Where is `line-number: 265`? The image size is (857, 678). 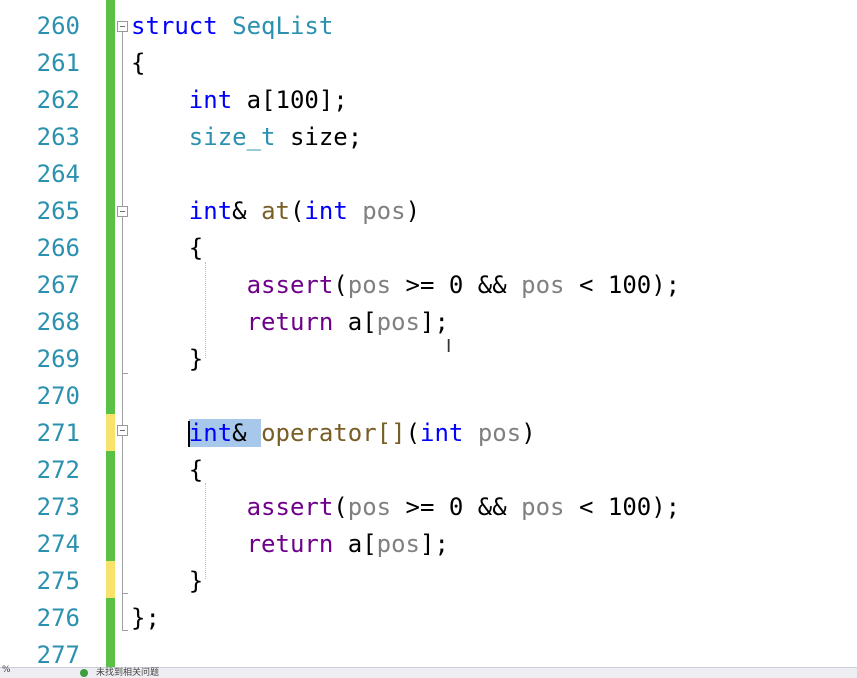
line-number: 265 is located at coordinates (58, 211).